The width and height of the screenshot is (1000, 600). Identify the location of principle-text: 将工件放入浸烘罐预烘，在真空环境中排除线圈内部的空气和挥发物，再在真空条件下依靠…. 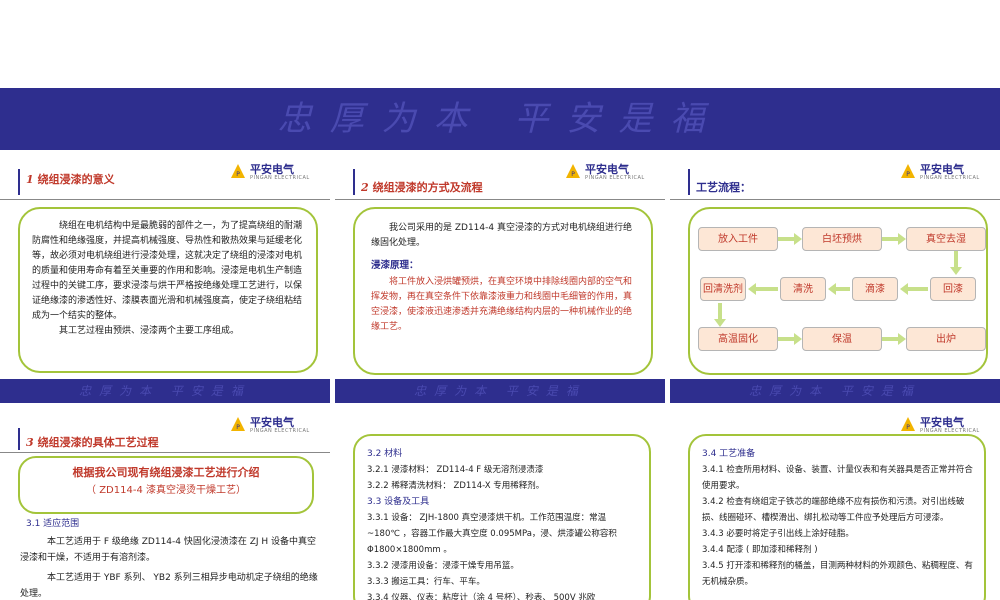
(502, 304).